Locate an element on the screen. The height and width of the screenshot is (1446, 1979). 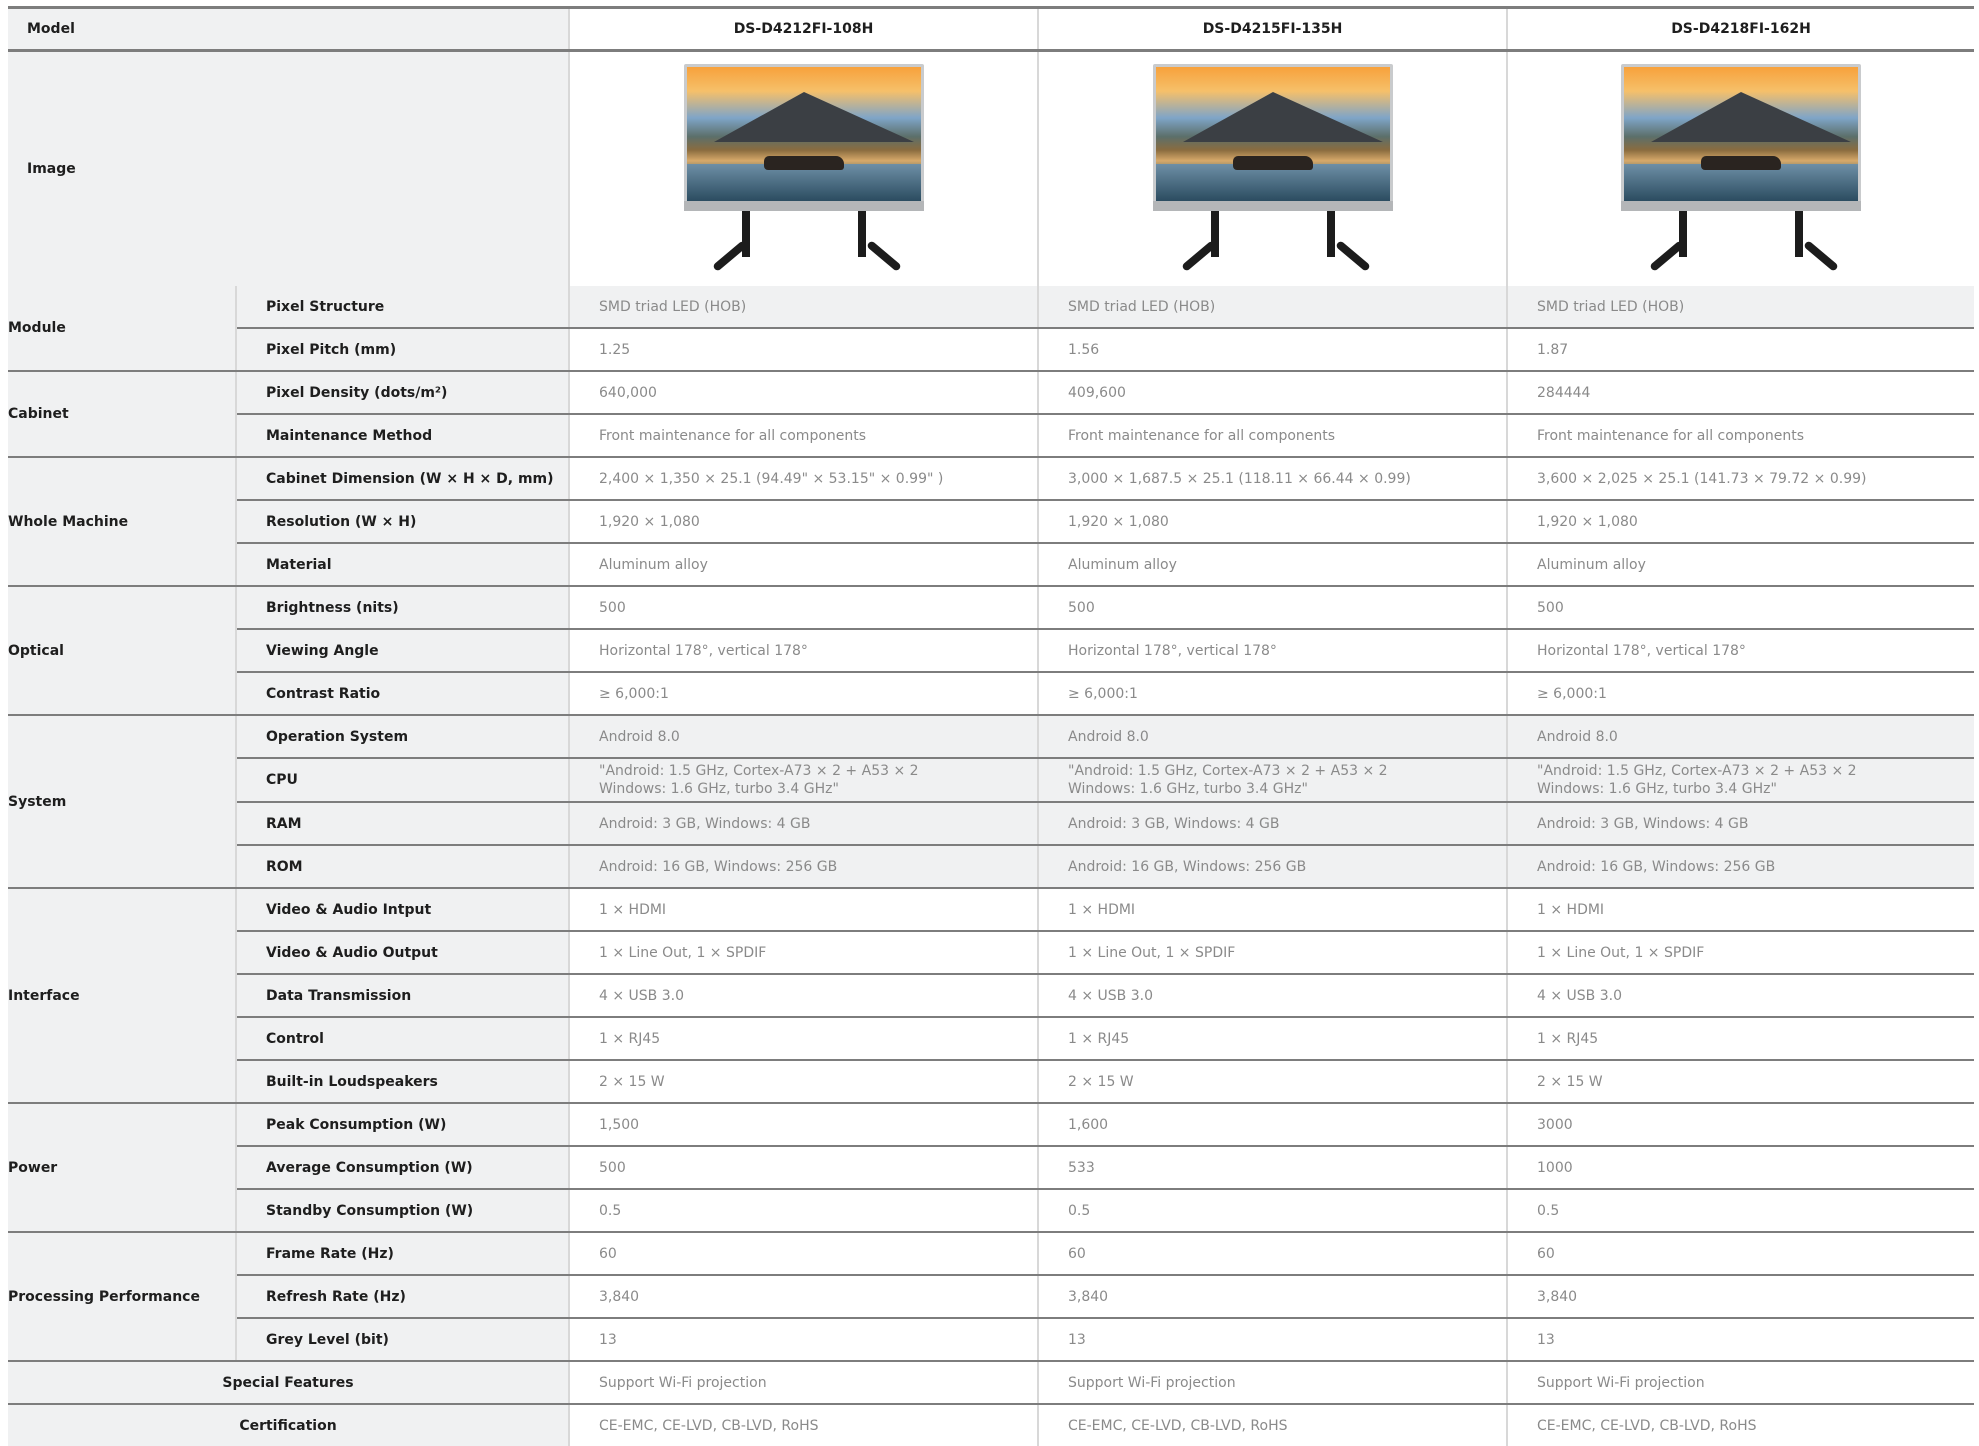
spec-row: Grey Level (bit) 13 13 13 is located at coordinates (991, 1340).